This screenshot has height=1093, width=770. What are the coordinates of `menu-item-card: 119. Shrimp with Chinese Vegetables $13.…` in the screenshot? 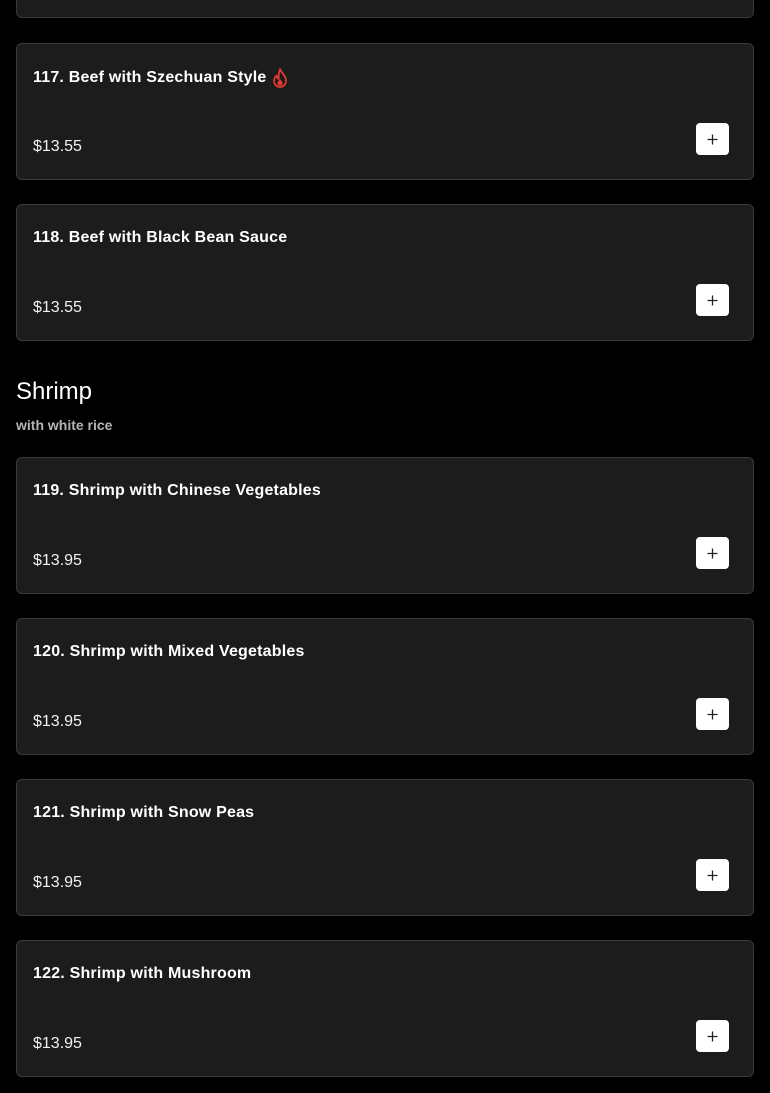 It's located at (385, 525).